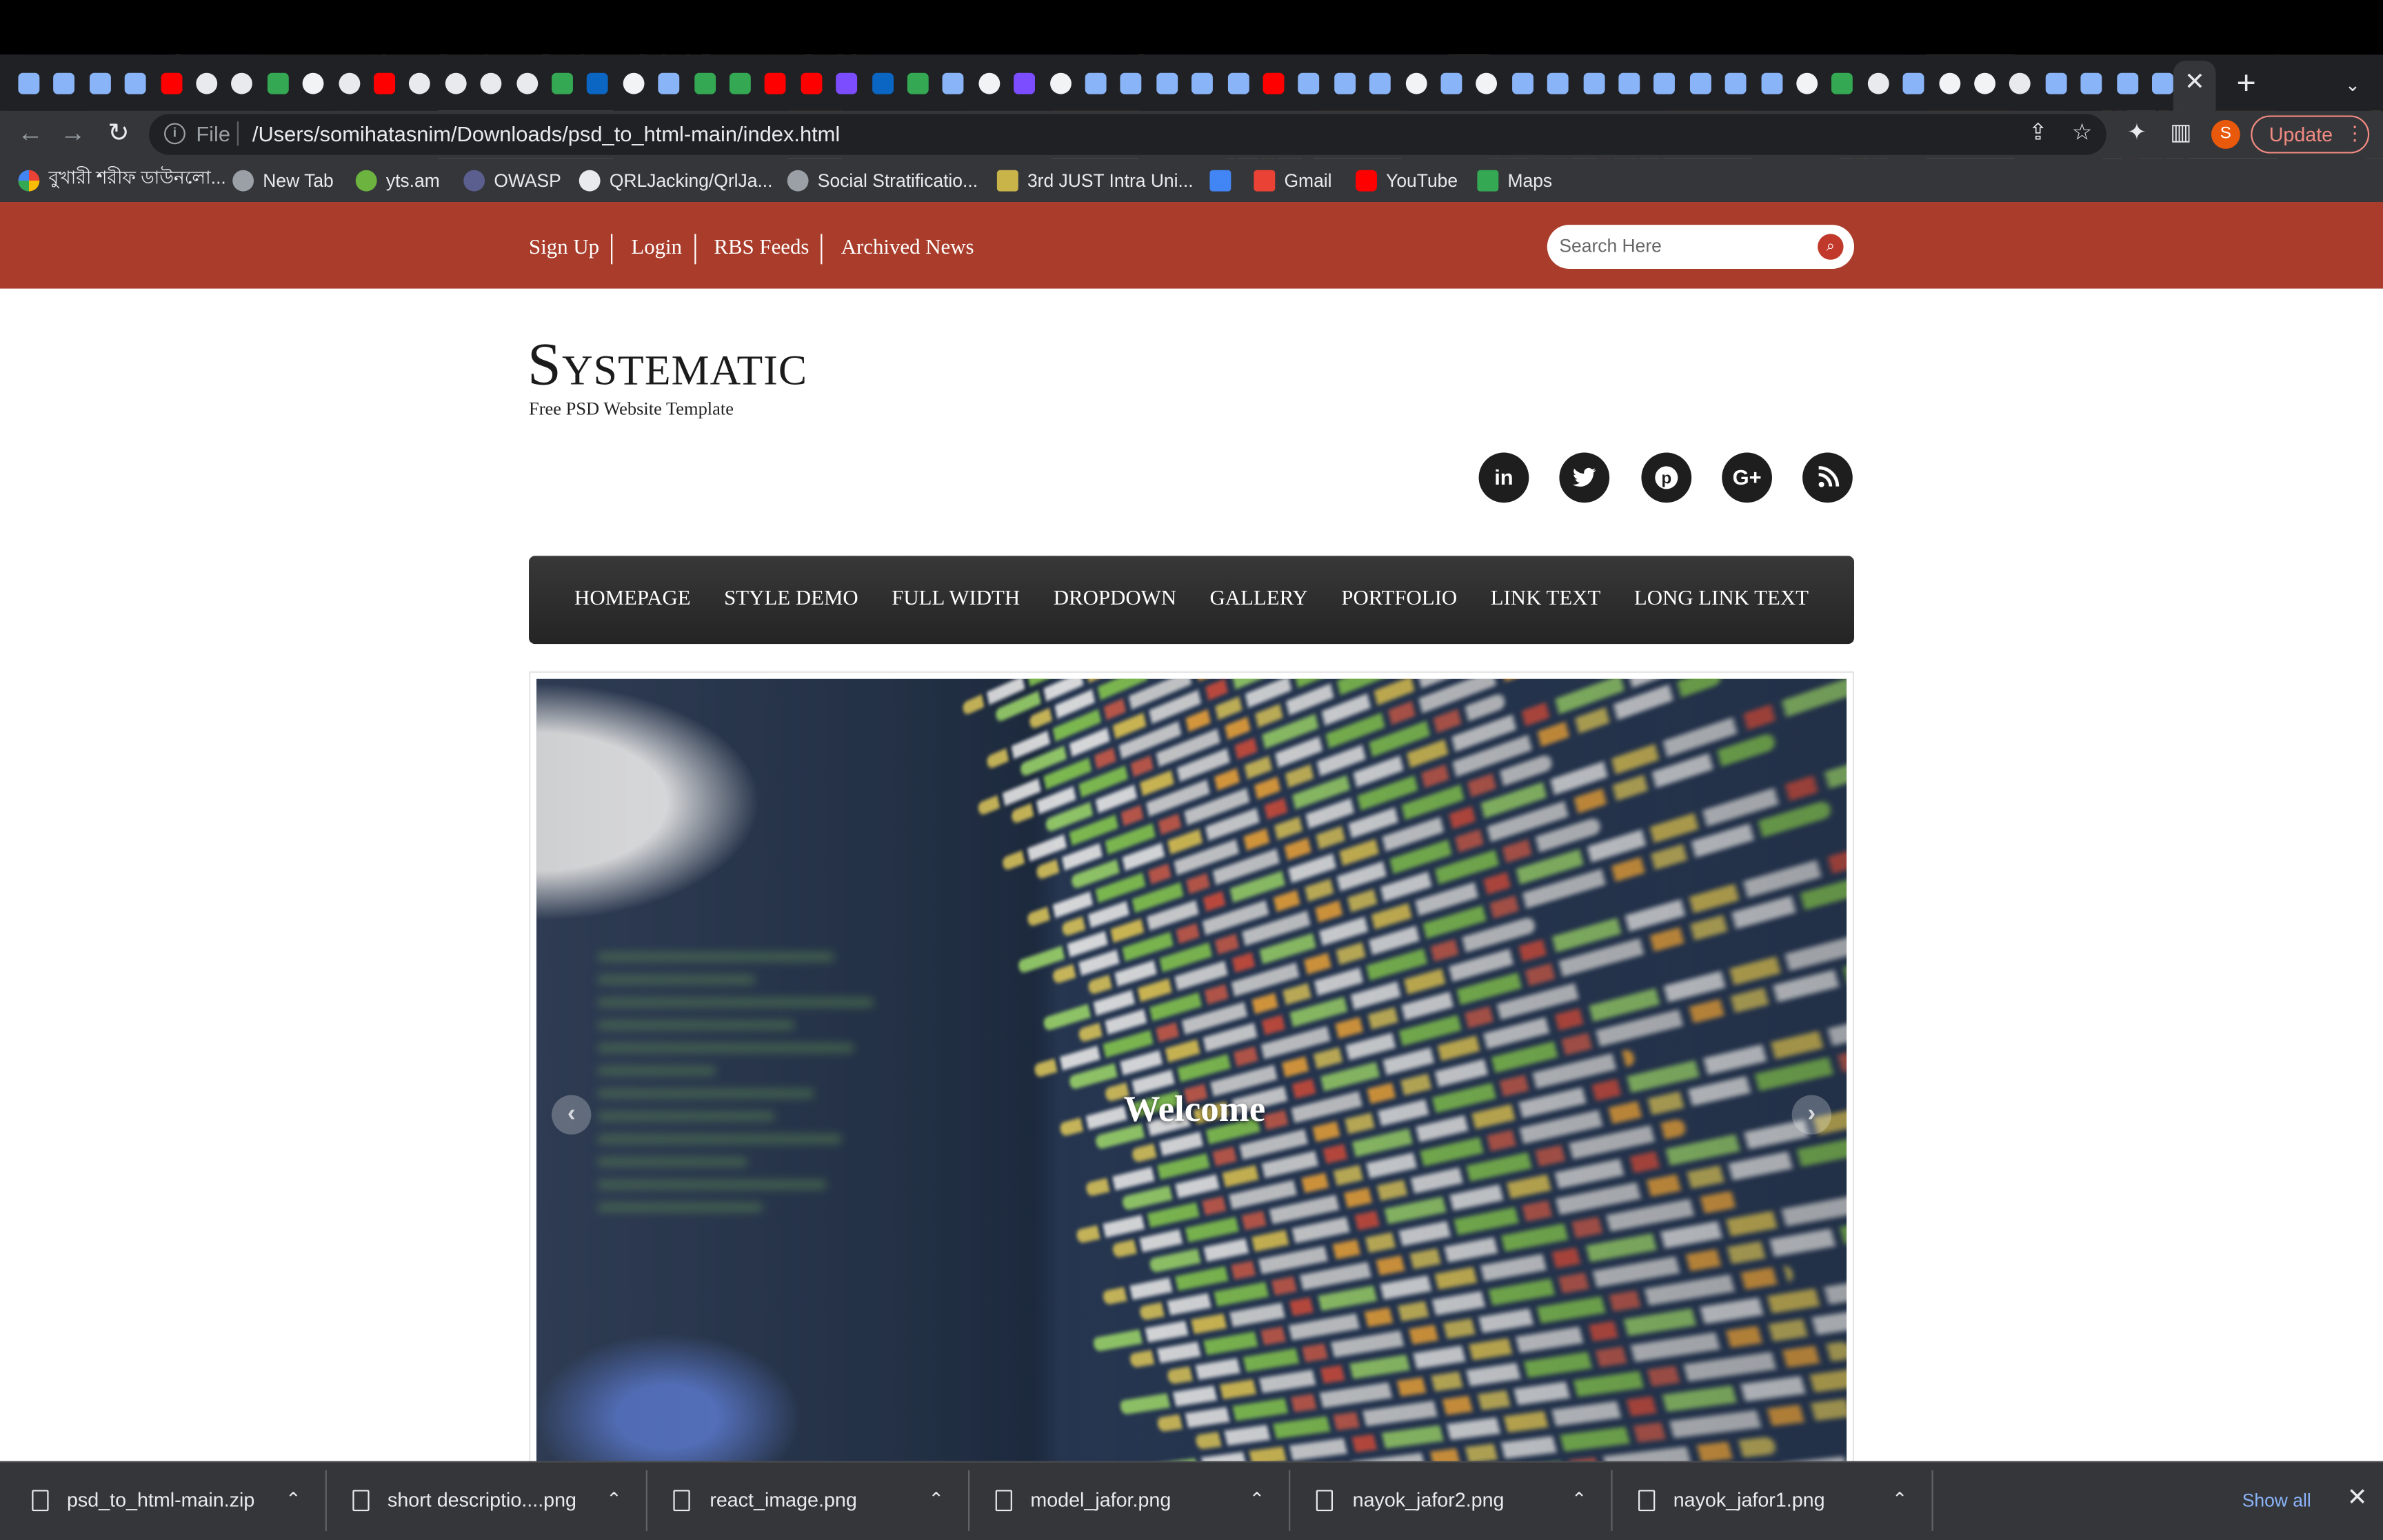  What do you see at coordinates (1292, 181) in the screenshot?
I see `bookmark-item: Gmail` at bounding box center [1292, 181].